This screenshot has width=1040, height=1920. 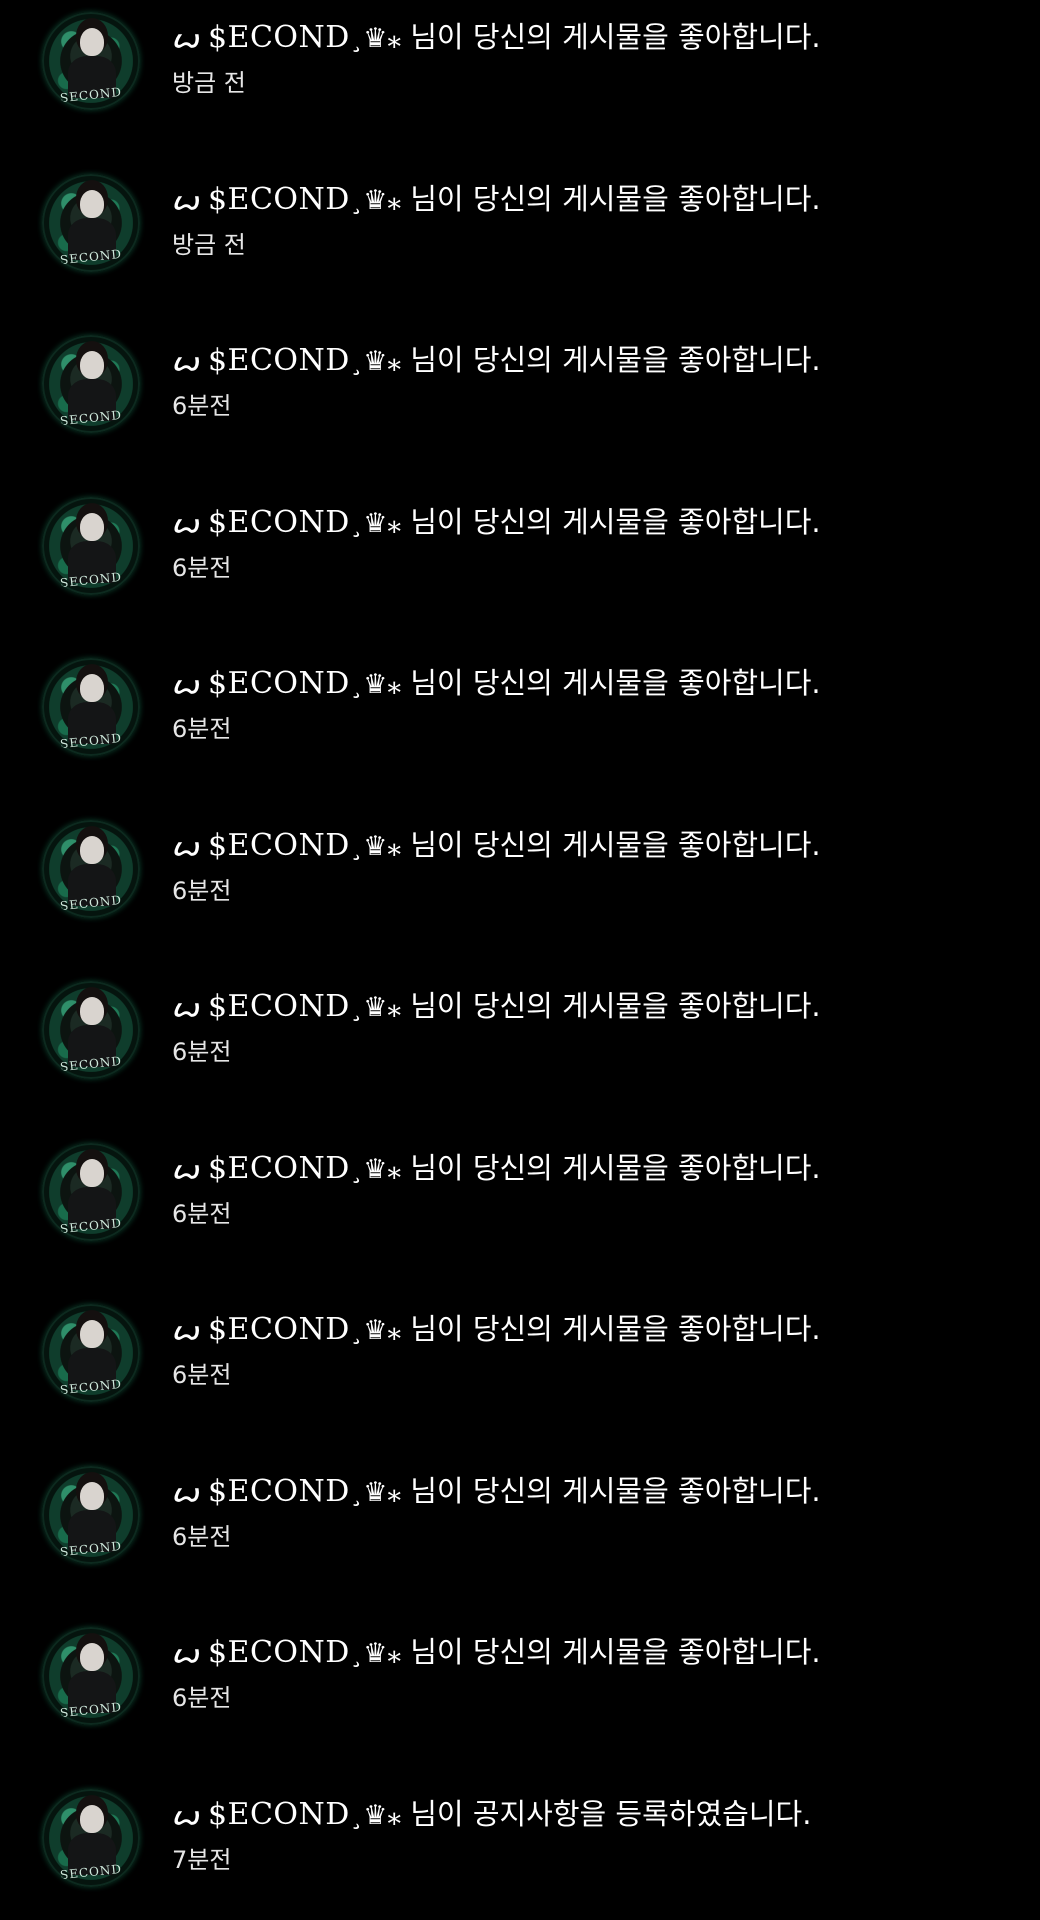 I want to click on notification-text: ꙍ $ECOND¸♛⁎ 님이 당신의 게시물을 좋아합니다. 방금 전, so click(x=496, y=220).